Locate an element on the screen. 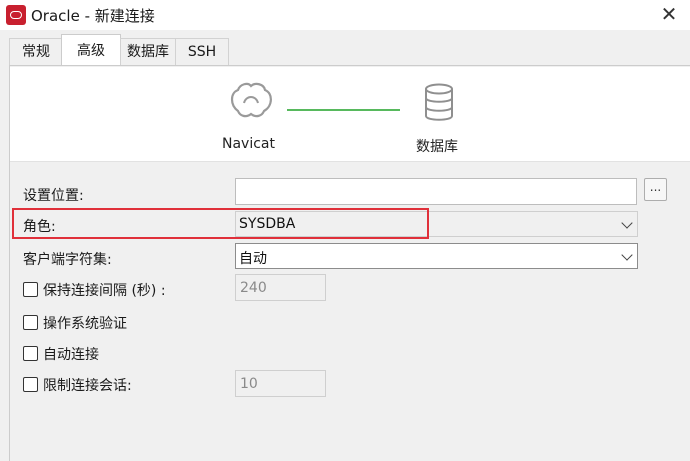 This screenshot has height=461, width=690. close-button: ✕ is located at coordinates (669, 14).